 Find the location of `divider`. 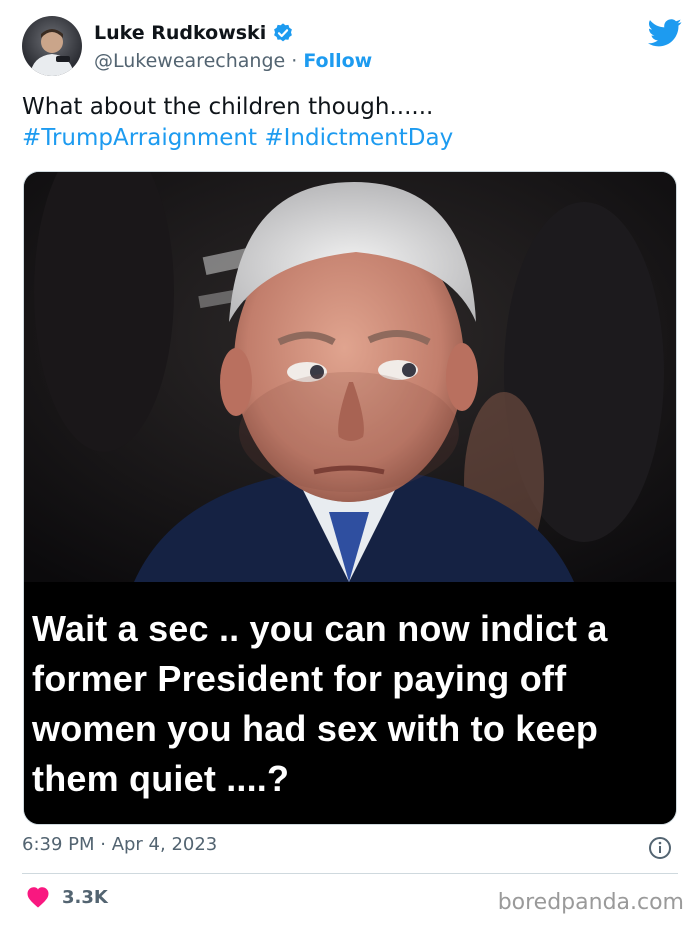

divider is located at coordinates (350, 873).